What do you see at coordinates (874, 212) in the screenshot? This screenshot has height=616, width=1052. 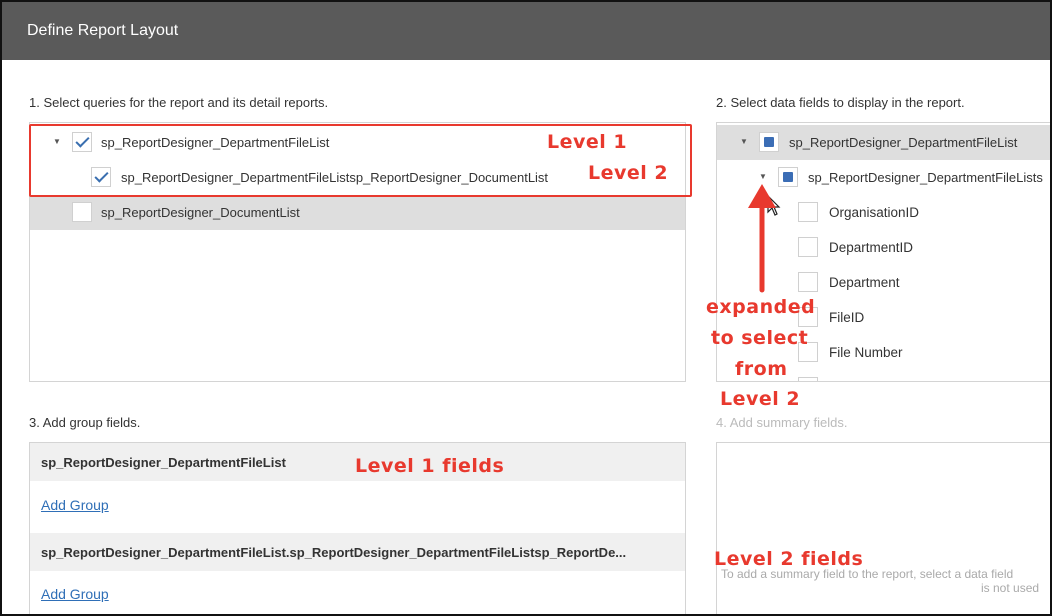 I see `field-label: OrganisationID` at bounding box center [874, 212].